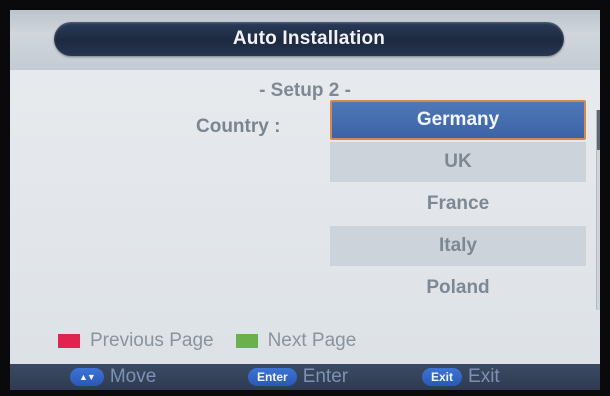 The height and width of the screenshot is (396, 610). What do you see at coordinates (458, 120) in the screenshot?
I see `country-option-germany: Germany` at bounding box center [458, 120].